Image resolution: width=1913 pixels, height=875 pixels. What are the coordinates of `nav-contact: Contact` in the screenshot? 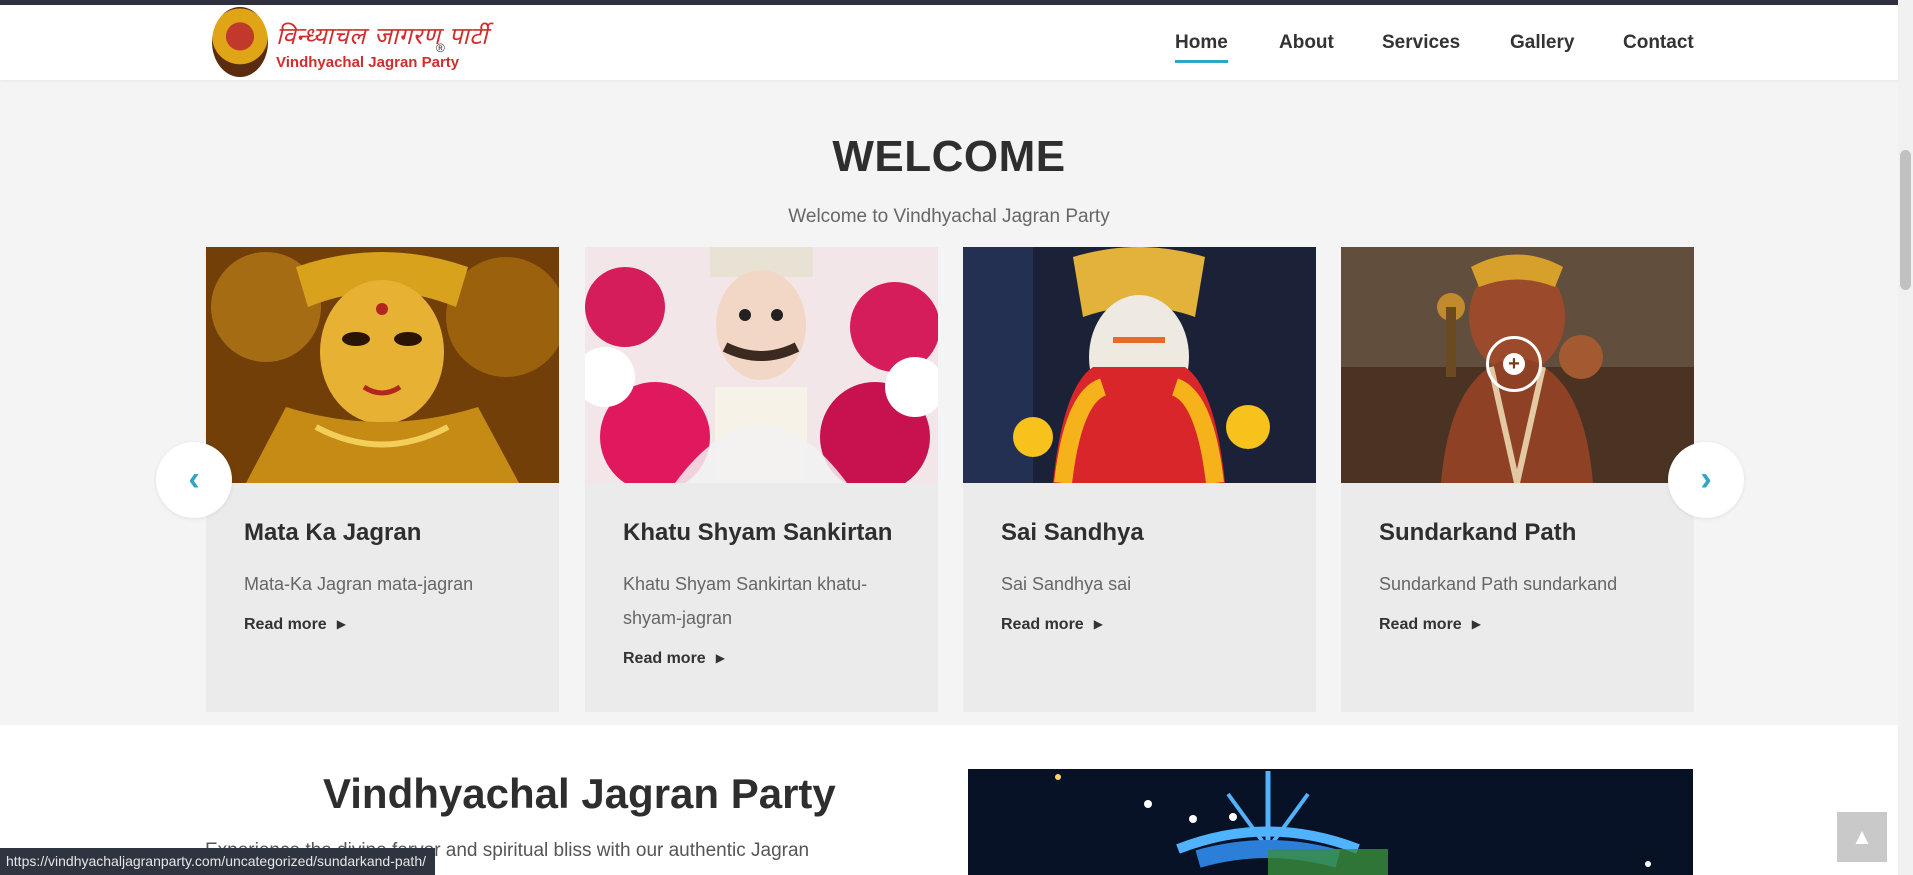 It's located at (1658, 43).